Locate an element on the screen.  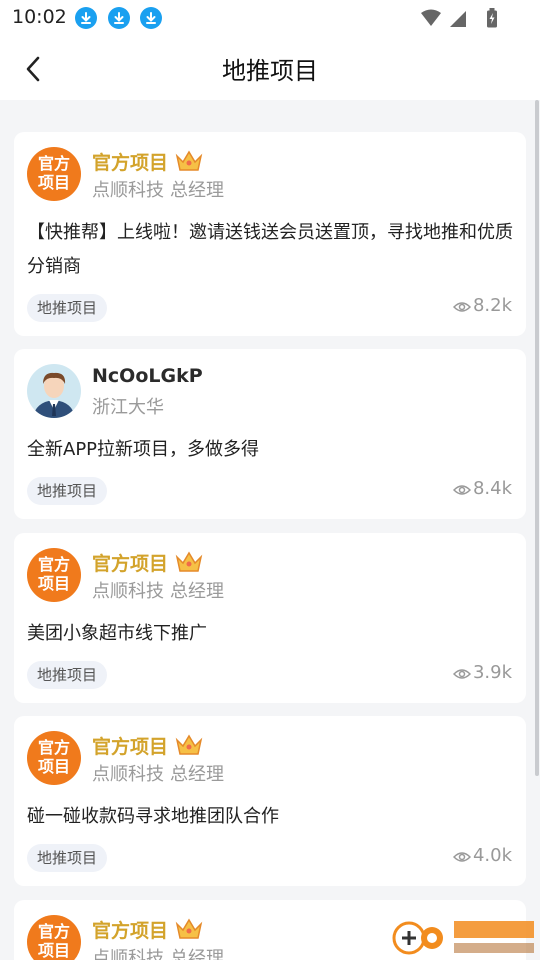
scrollbar is located at coordinates (537, 438).